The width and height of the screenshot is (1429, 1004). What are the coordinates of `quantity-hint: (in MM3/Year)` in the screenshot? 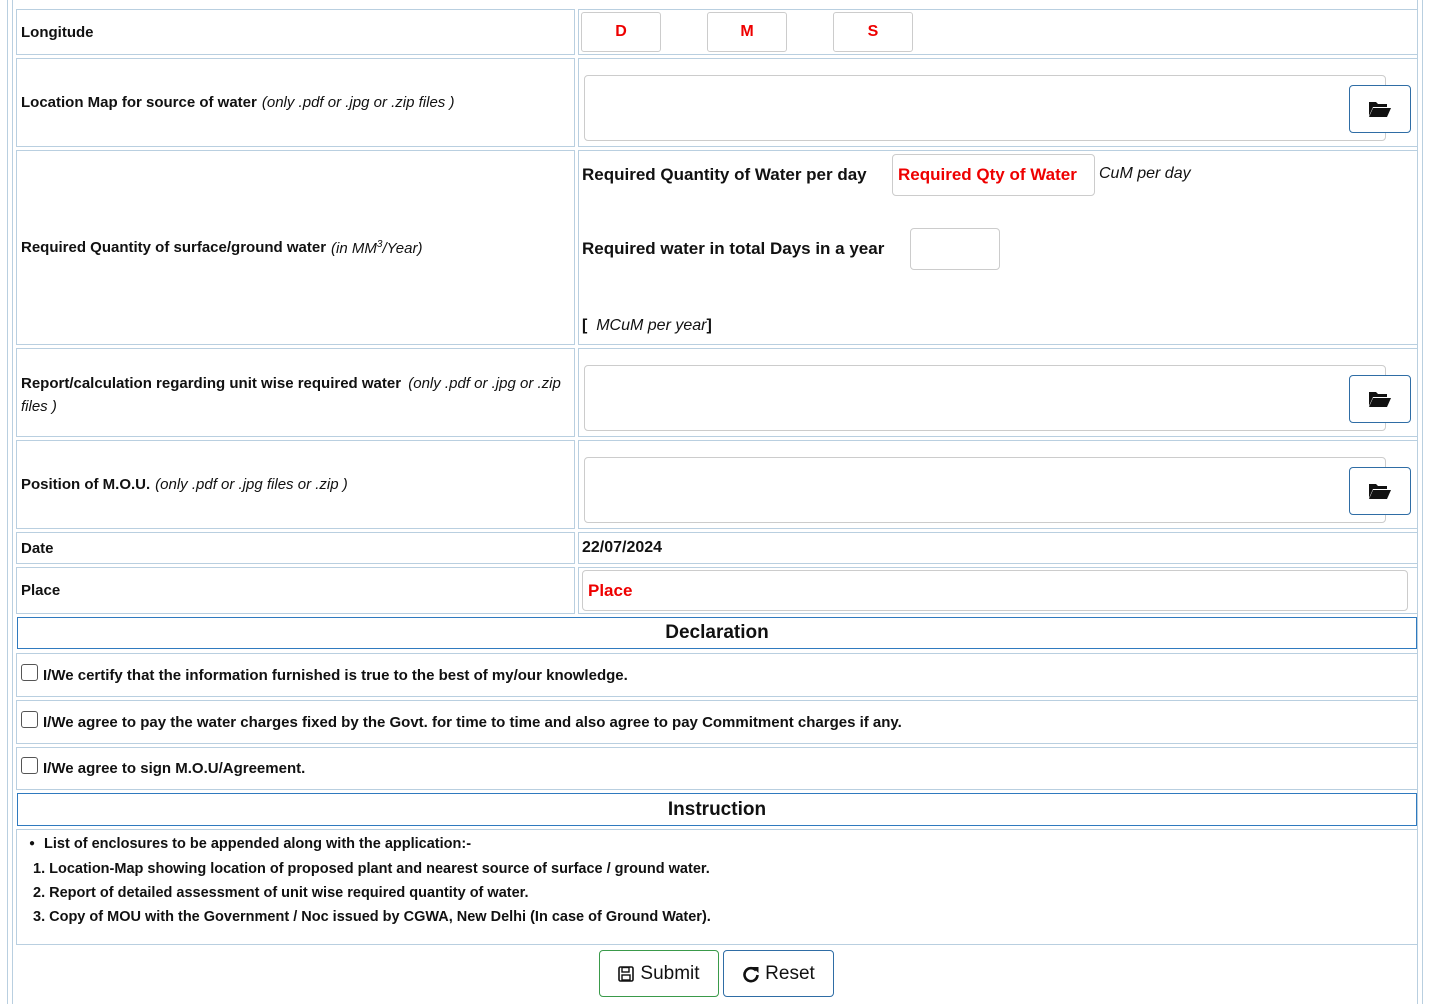 It's located at (377, 247).